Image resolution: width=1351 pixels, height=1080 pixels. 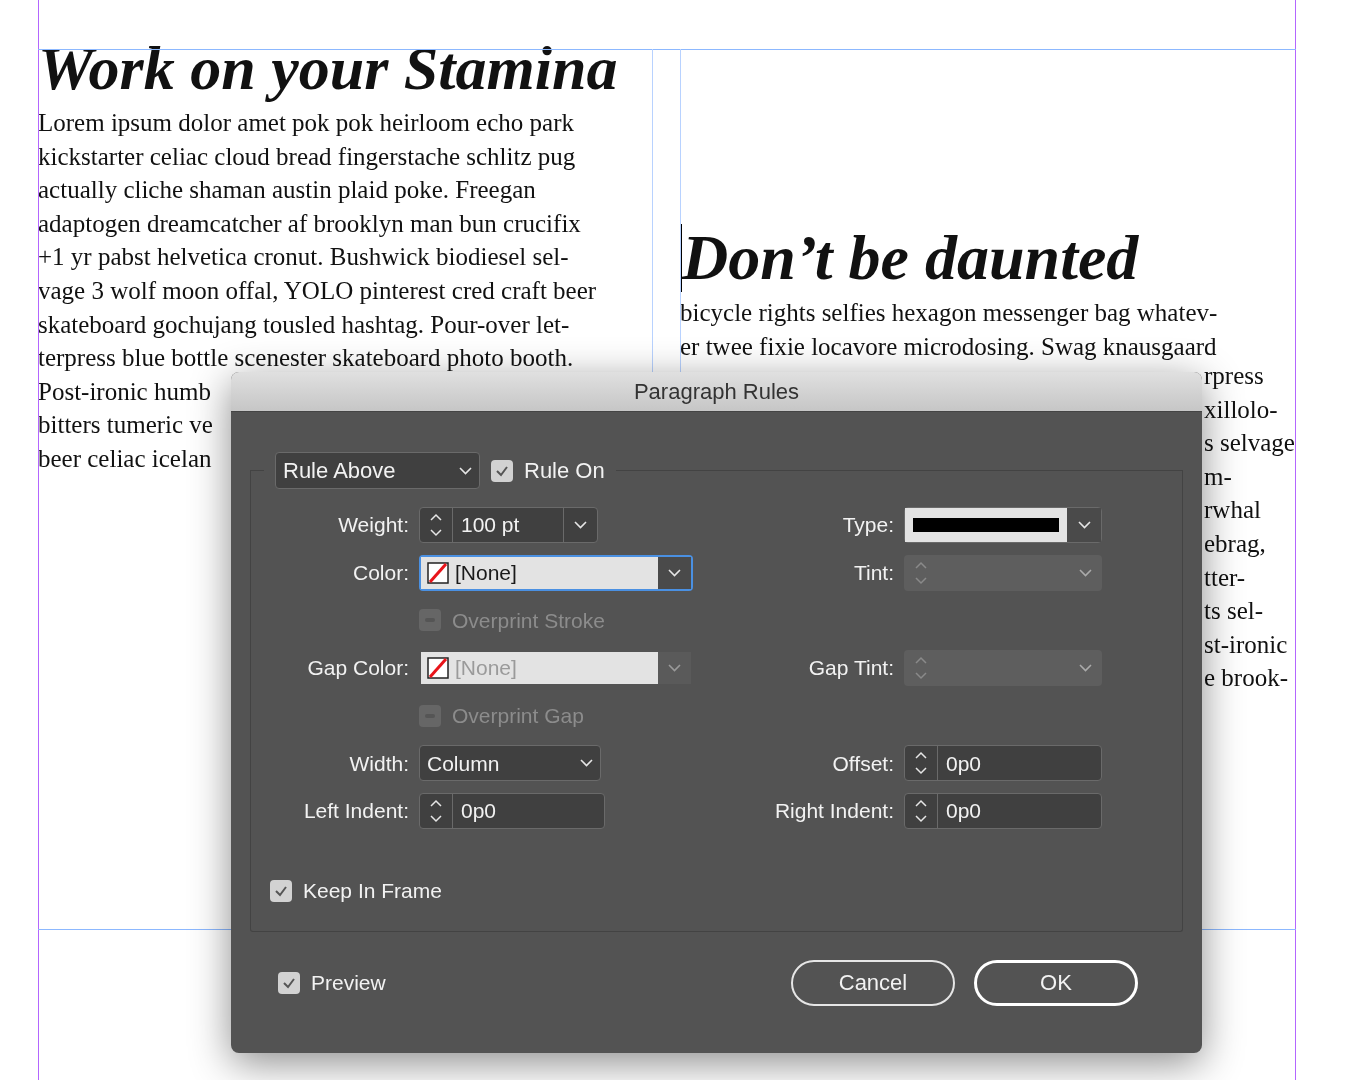 What do you see at coordinates (850, 668) in the screenshot?
I see `field-label: Gap Tint:` at bounding box center [850, 668].